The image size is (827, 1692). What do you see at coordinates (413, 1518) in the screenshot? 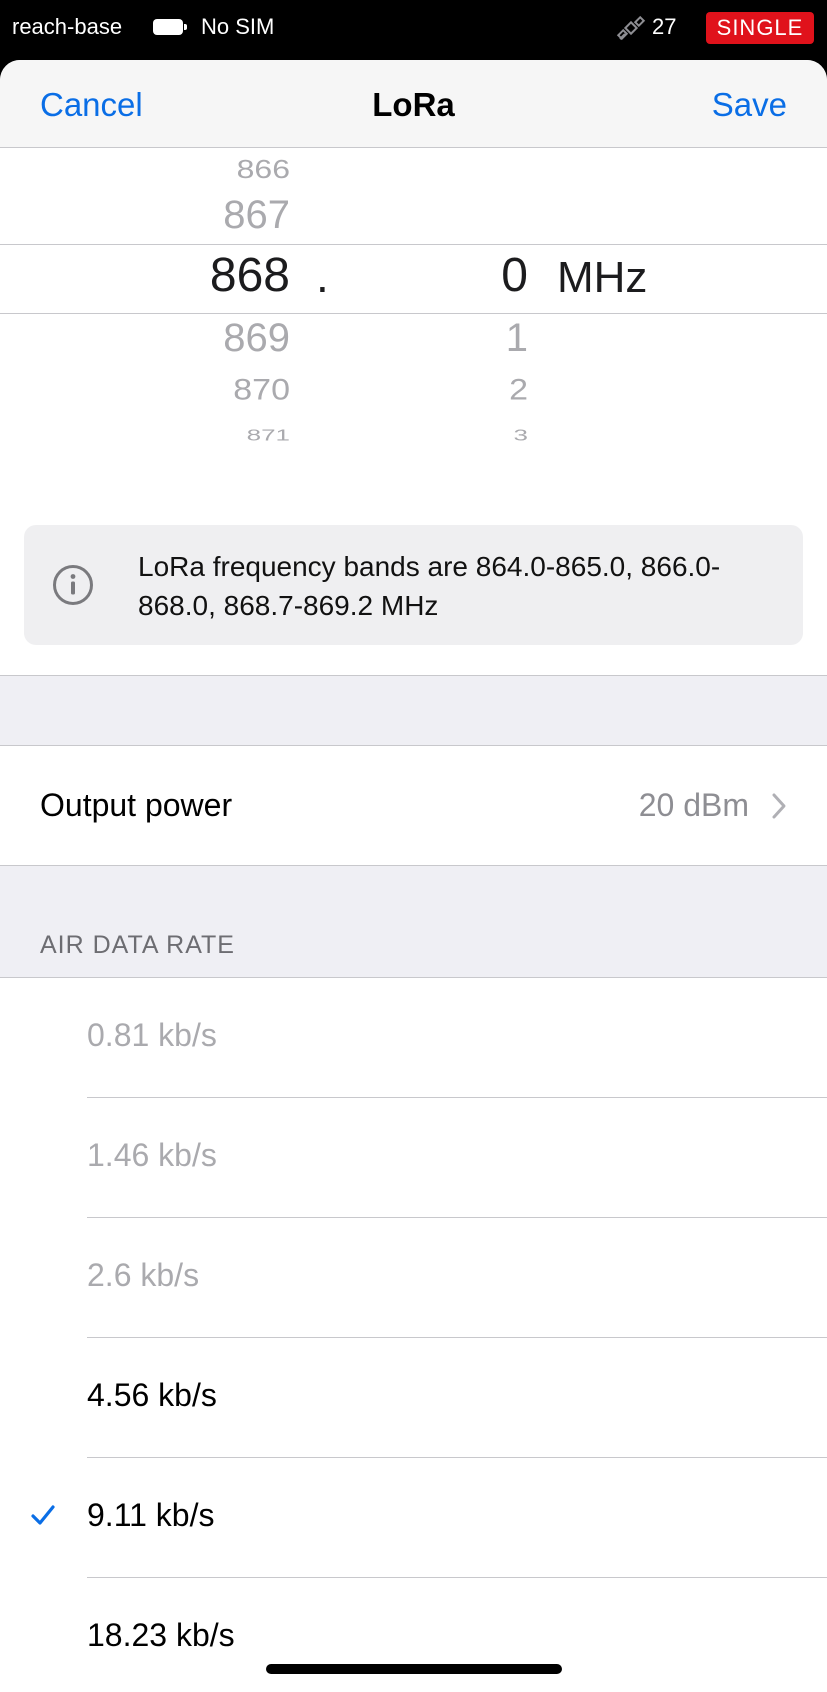
I see `air-data-rate-option-selected: 9.11 kb/s` at bounding box center [413, 1518].